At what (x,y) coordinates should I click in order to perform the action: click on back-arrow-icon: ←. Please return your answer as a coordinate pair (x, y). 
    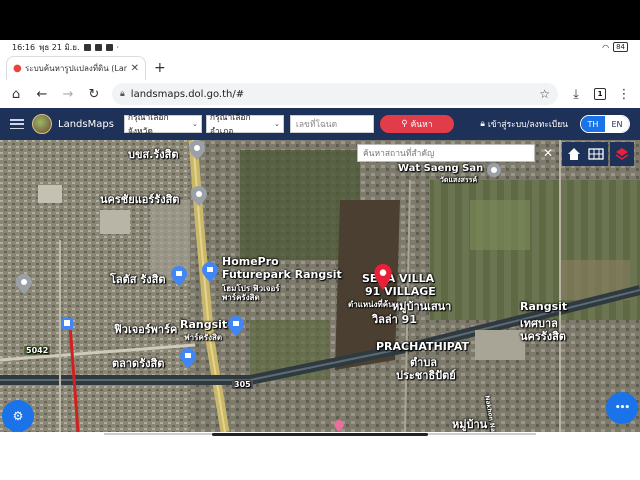
    Looking at the image, I should click on (42, 94).